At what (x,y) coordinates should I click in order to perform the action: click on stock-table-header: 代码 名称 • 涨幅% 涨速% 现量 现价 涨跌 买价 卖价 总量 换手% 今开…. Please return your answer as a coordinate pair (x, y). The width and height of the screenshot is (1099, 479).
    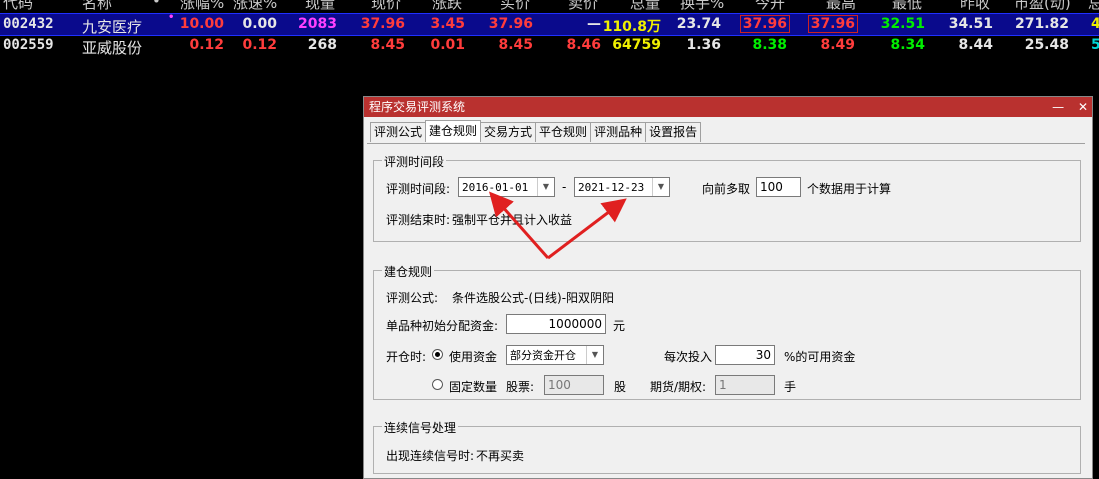
    Looking at the image, I should click on (549, 6).